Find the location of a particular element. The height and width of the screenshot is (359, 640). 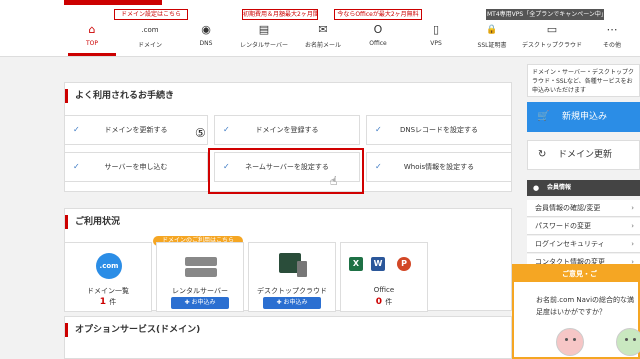

procedure-label: ドメインを更新する is located at coordinates (136, 130).